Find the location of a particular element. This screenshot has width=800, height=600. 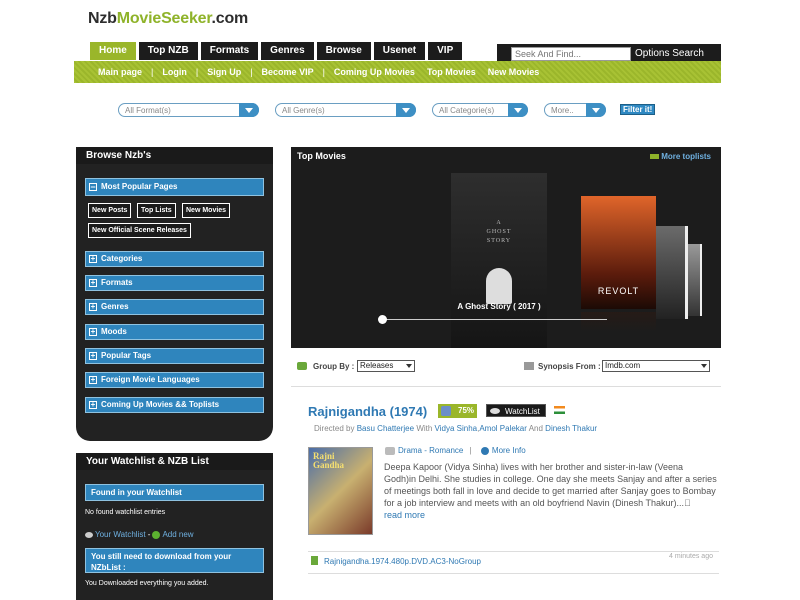

section-categories: + Categories is located at coordinates (174, 259).